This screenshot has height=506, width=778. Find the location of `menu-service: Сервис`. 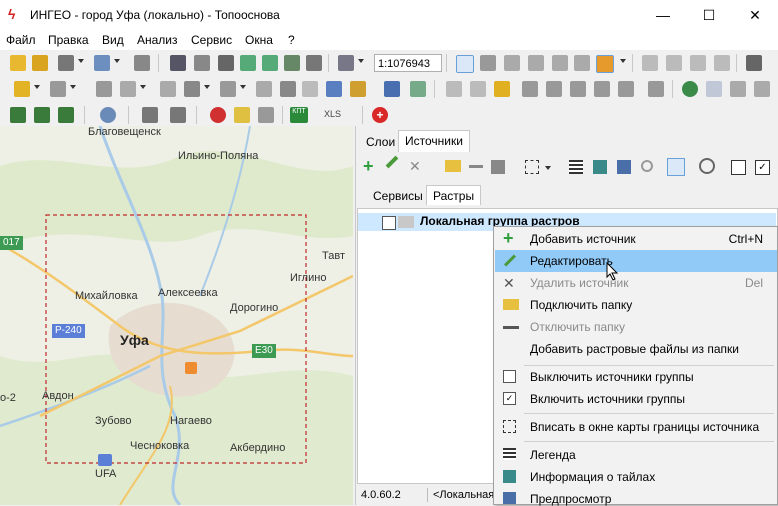

menu-service: Сервис is located at coordinates (211, 40).